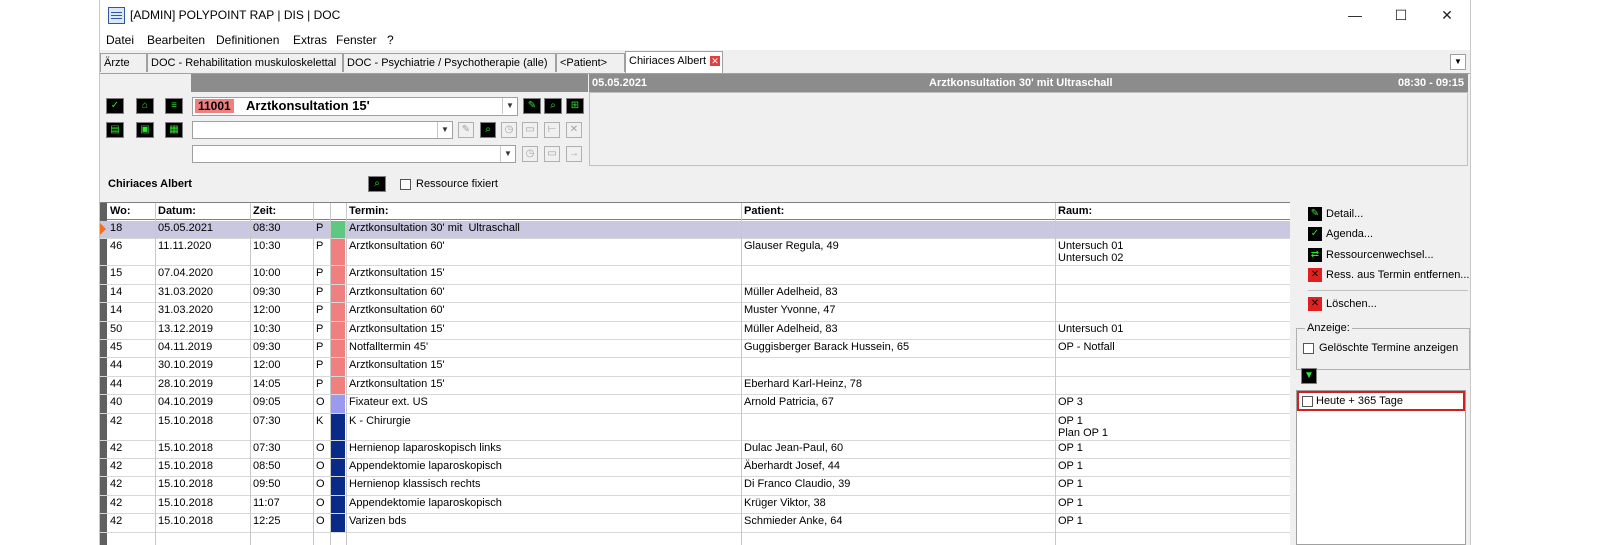 This screenshot has height=545, width=1600. I want to click on close-button: ✕, so click(1447, 15).